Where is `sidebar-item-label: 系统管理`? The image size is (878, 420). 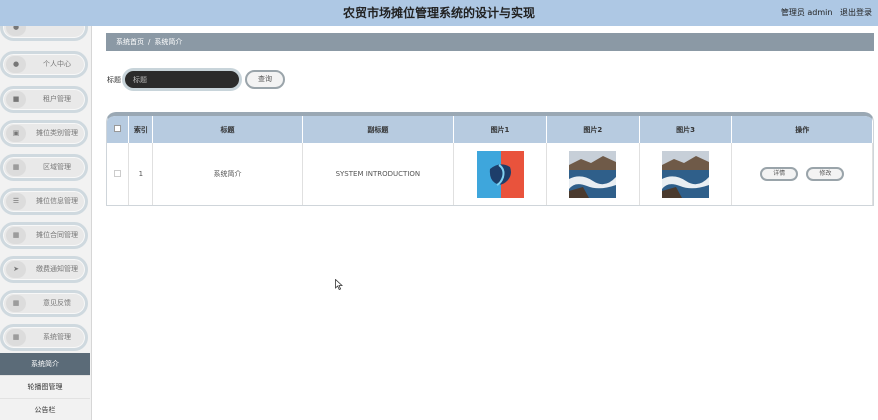
sidebar-item-label: 系统管理 is located at coordinates (57, 337).